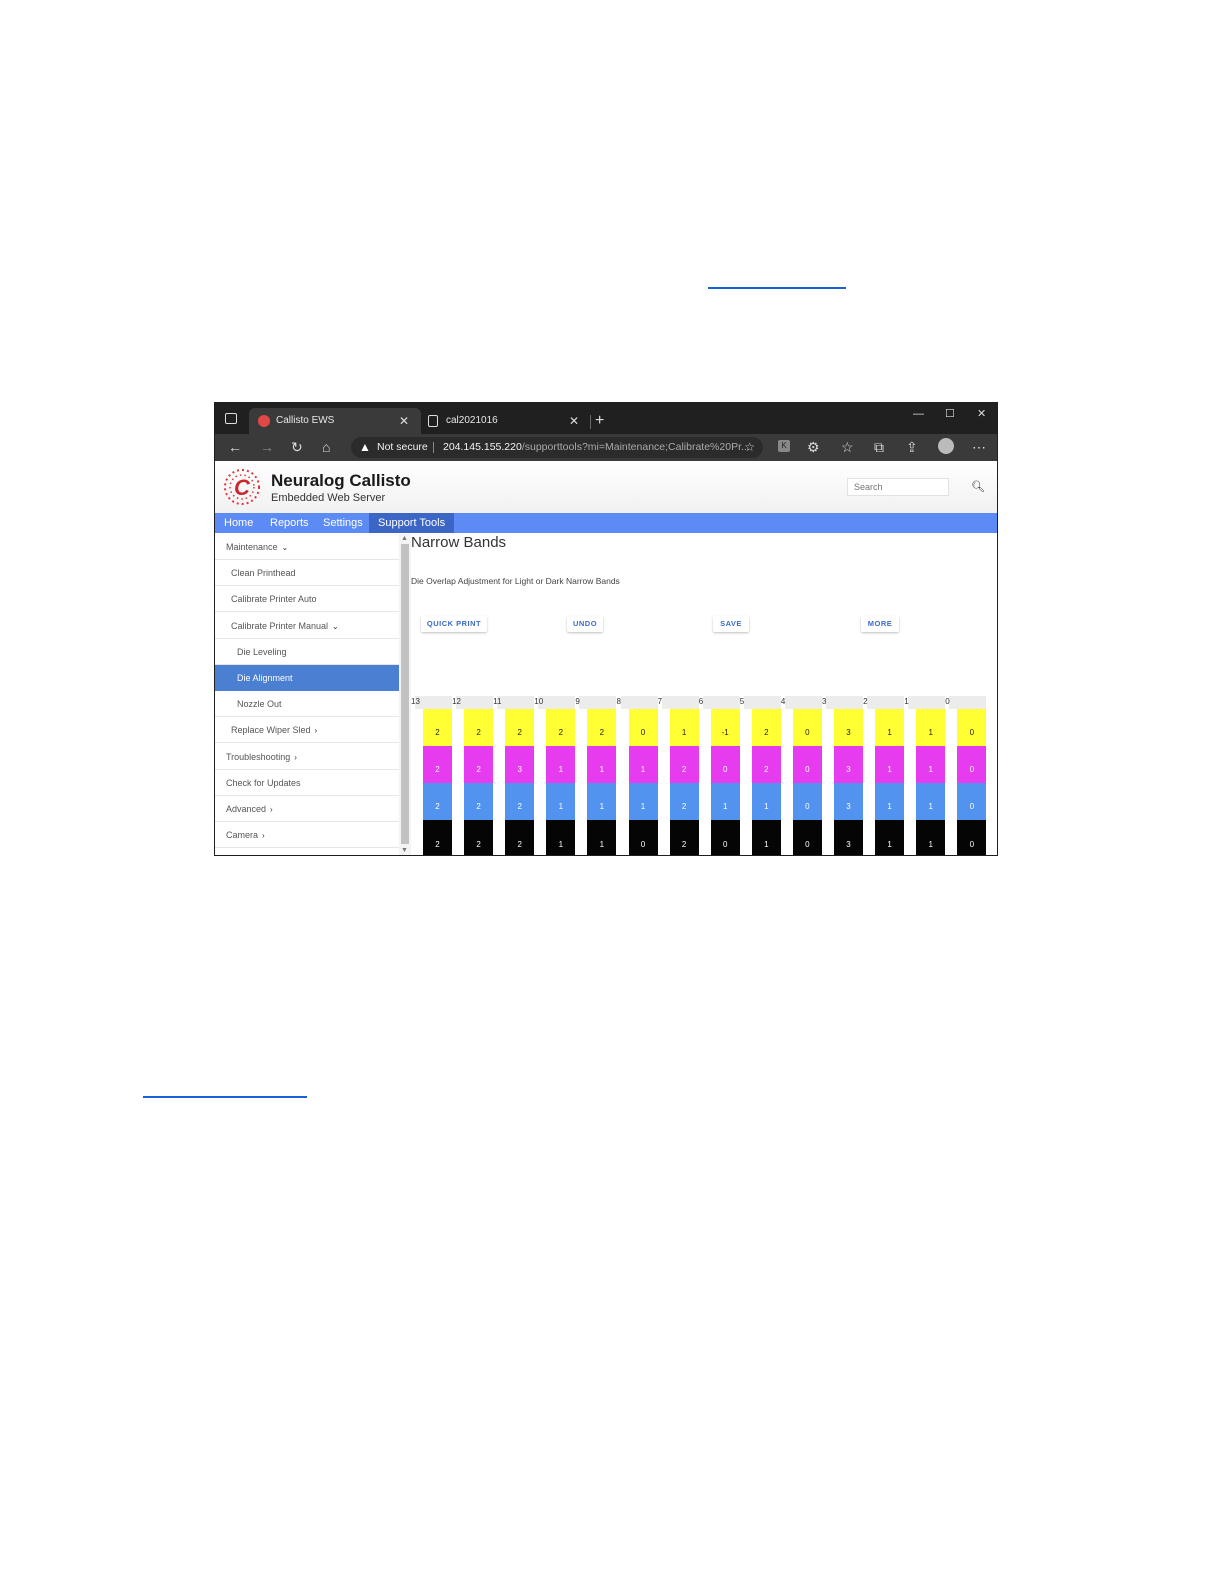  I want to click on sidebar-item: Die Leveling, so click(307, 652).